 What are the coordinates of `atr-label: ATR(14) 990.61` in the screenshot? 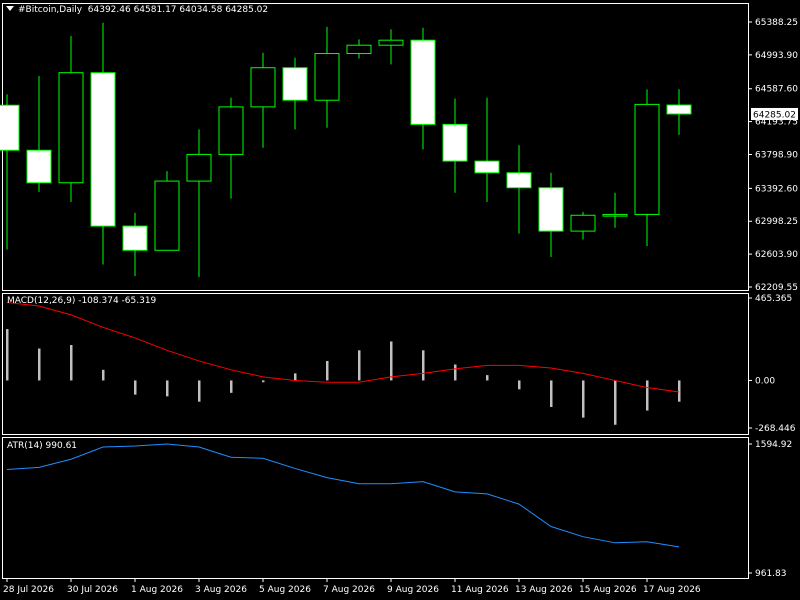 It's located at (42, 446).